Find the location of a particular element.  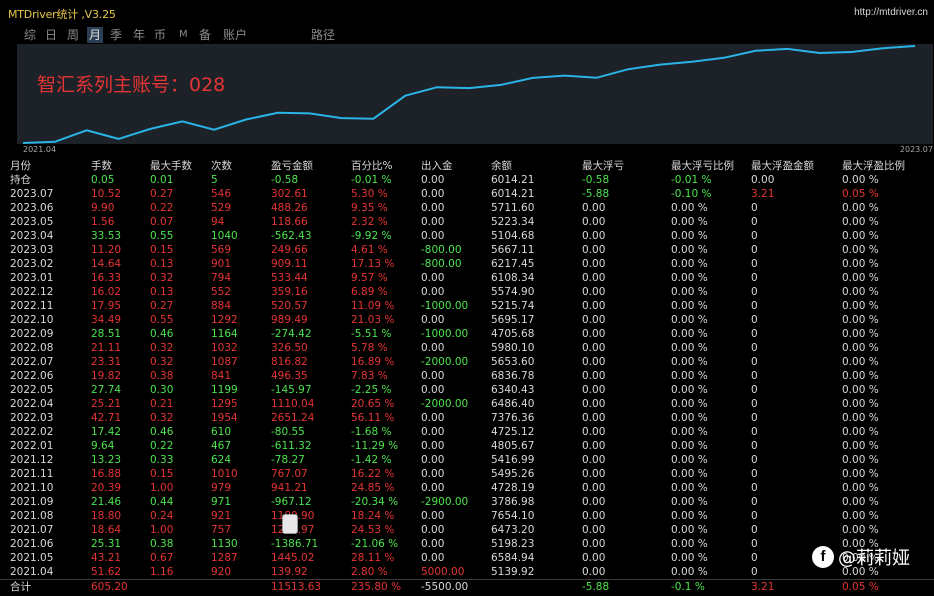

tab-5: 年 is located at coordinates (139, 35).